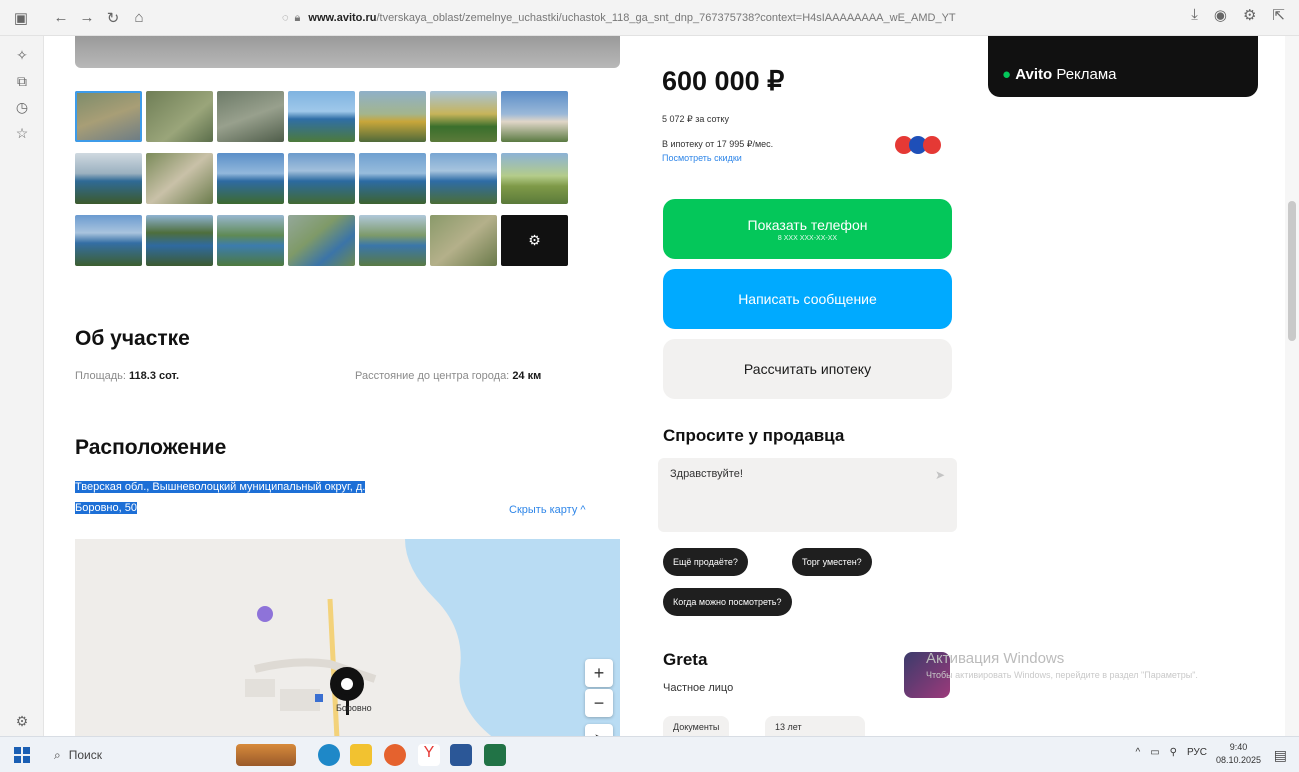 This screenshot has height=772, width=1299. What do you see at coordinates (1194, 15) in the screenshot?
I see `download-icon: ⤓` at bounding box center [1194, 15].